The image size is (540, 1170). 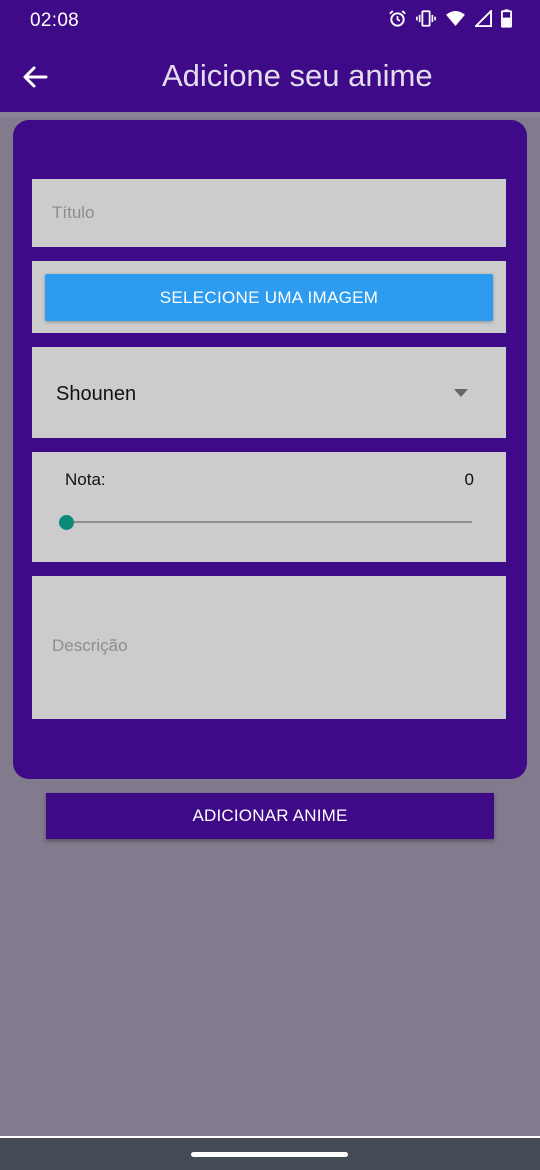 I want to click on genre-selected-value: Shounen, so click(x=96, y=394).